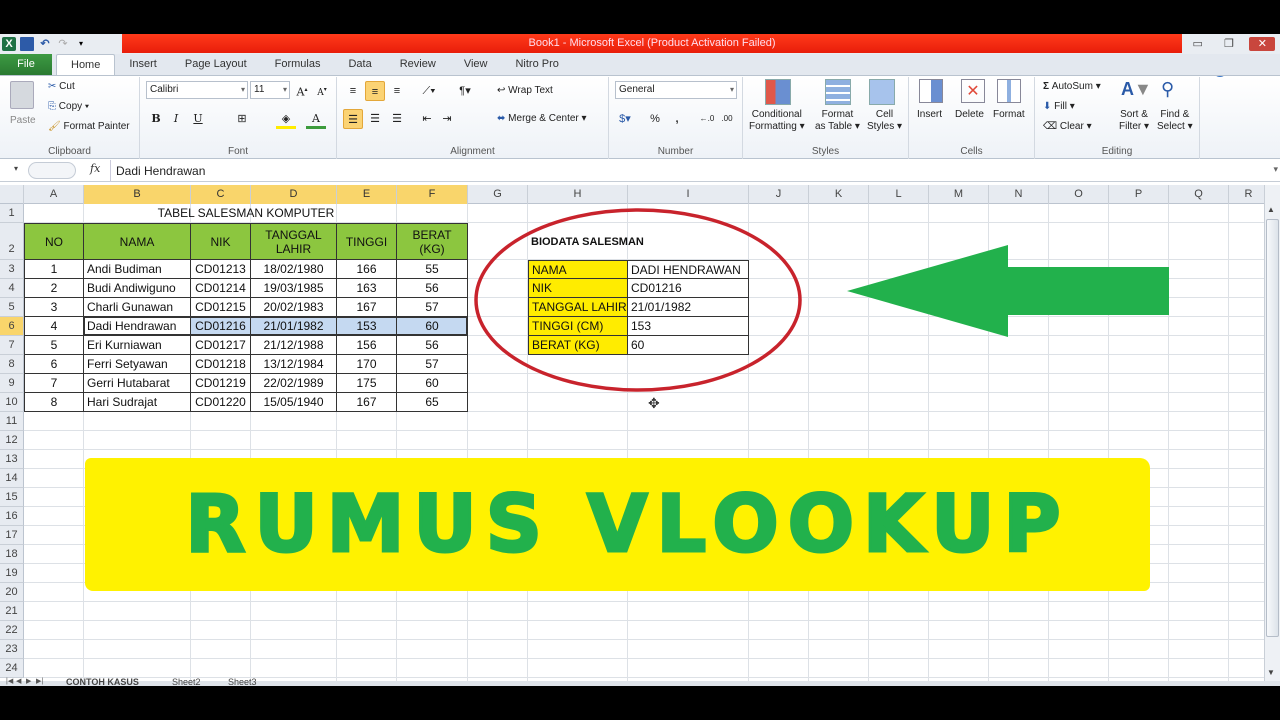 The image size is (1280, 720). What do you see at coordinates (176, 119) in the screenshot?
I see `italic-button: I` at bounding box center [176, 119].